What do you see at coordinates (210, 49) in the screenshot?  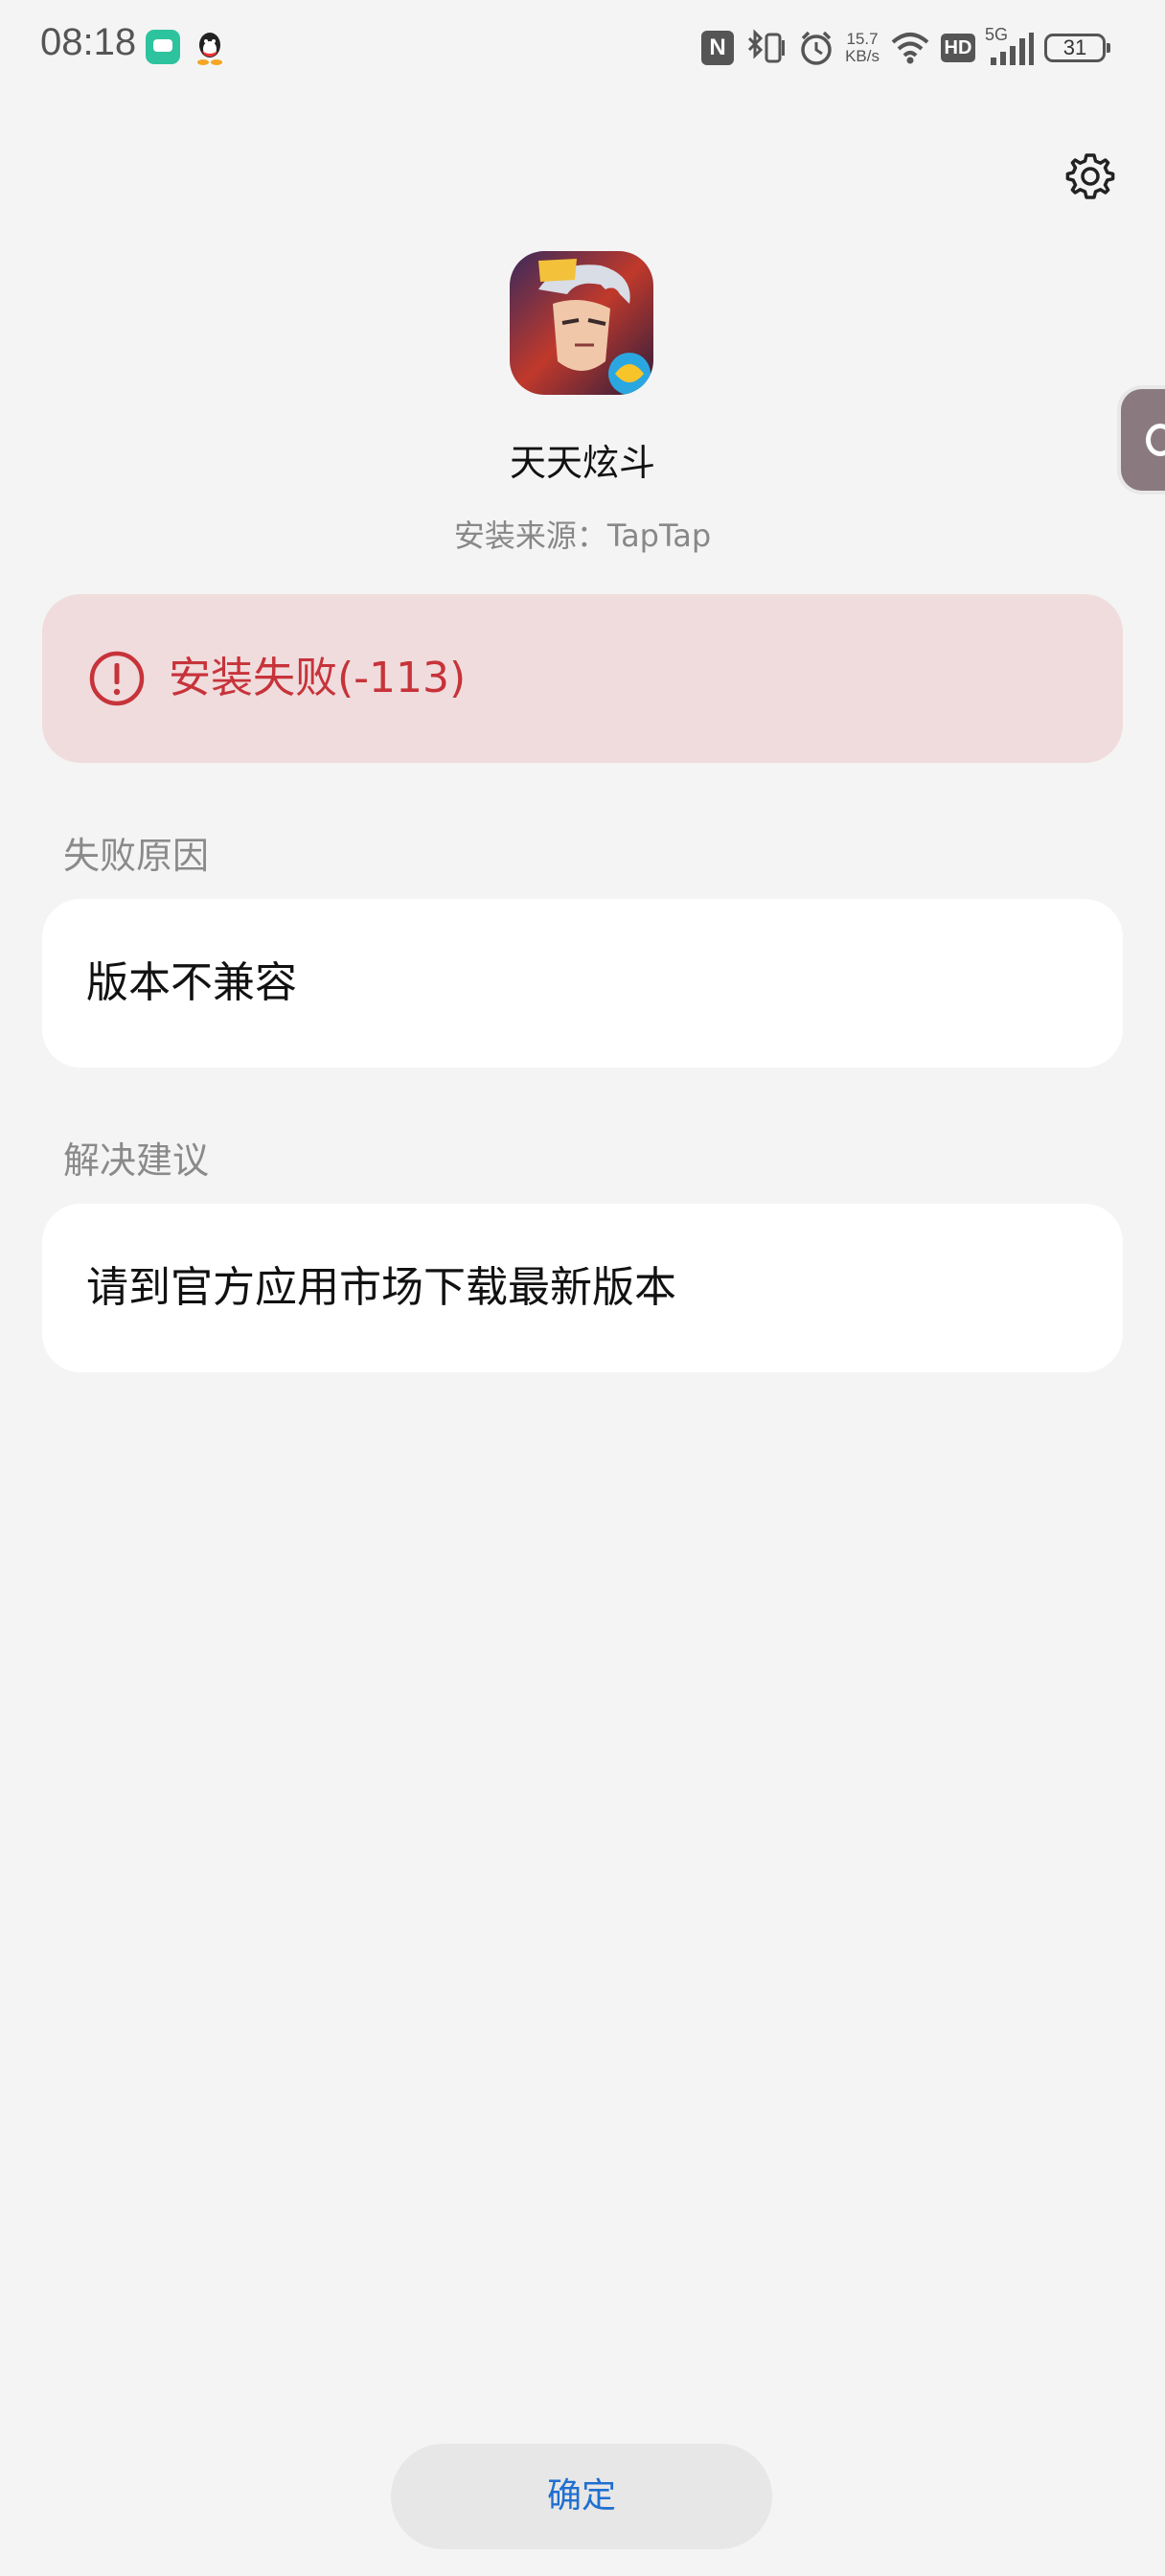 I see `qq-notification-icon` at bounding box center [210, 49].